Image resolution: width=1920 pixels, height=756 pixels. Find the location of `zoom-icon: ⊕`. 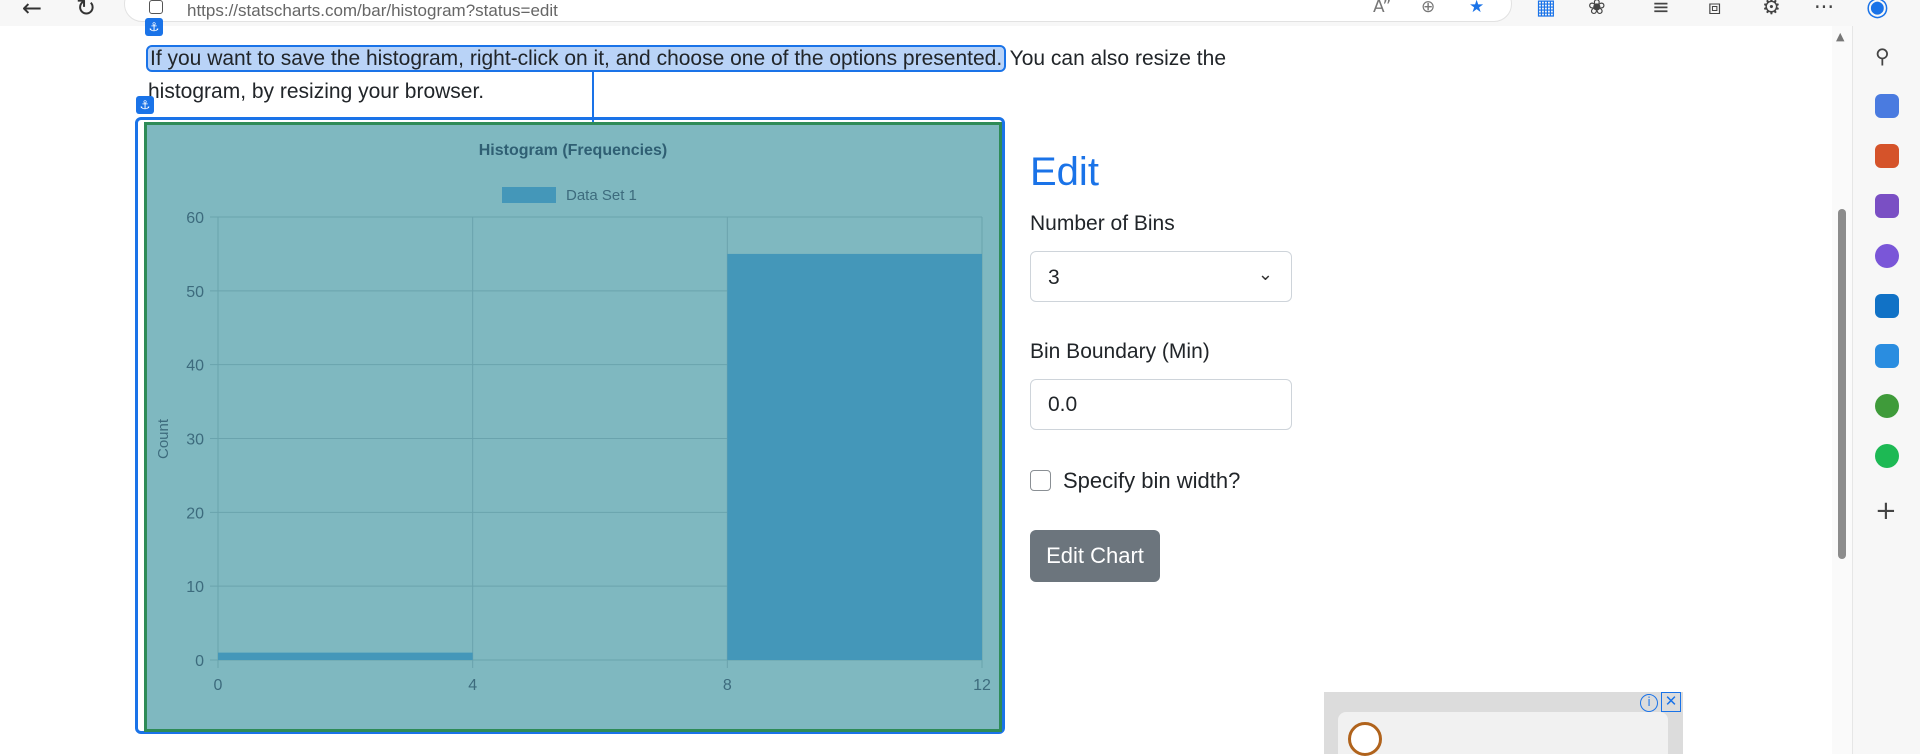

zoom-icon: ⊕ is located at coordinates (1428, 8).